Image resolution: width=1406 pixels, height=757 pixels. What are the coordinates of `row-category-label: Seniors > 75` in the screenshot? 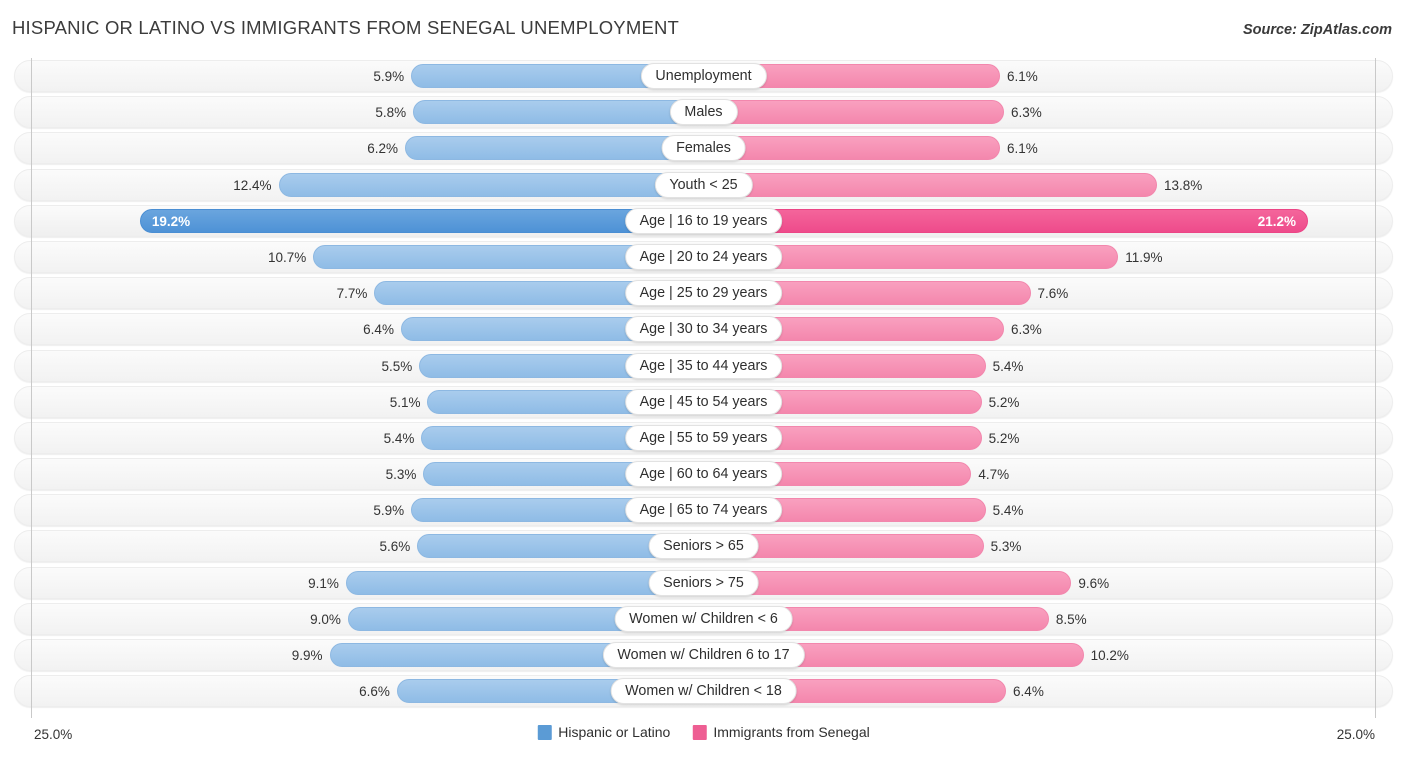 It's located at (703, 582).